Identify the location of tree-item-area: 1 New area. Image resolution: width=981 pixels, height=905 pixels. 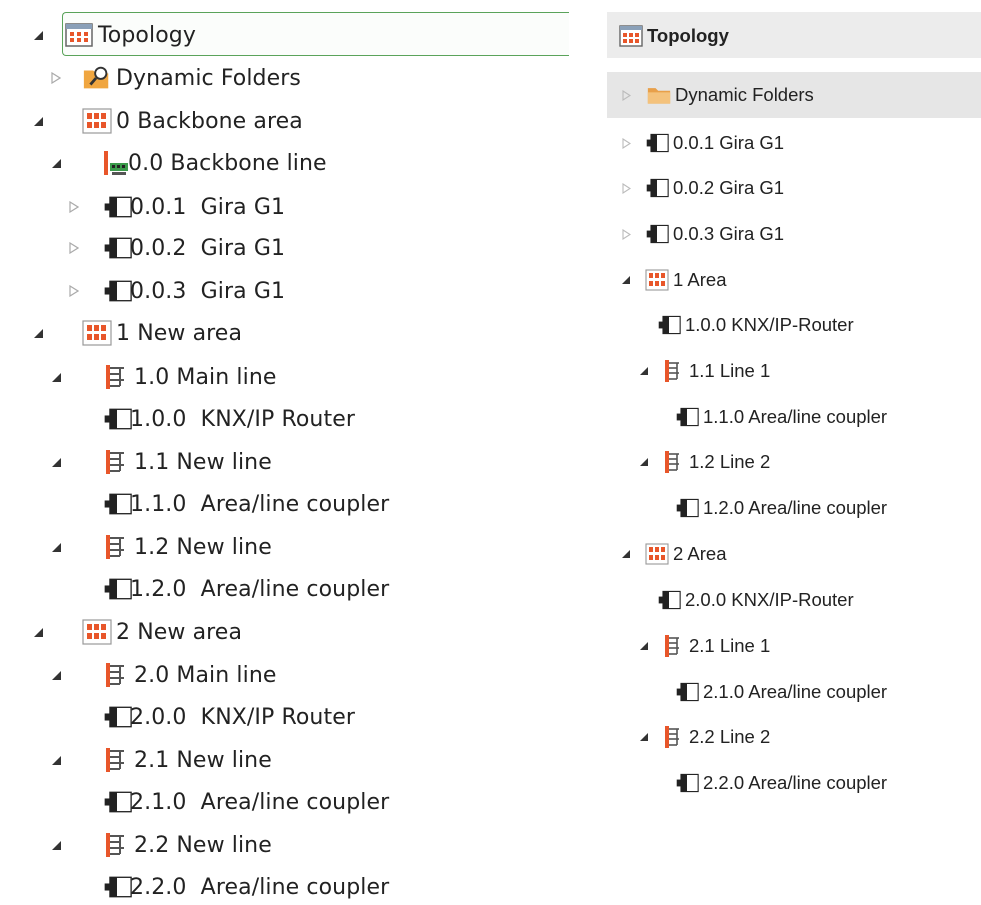
(136, 333).